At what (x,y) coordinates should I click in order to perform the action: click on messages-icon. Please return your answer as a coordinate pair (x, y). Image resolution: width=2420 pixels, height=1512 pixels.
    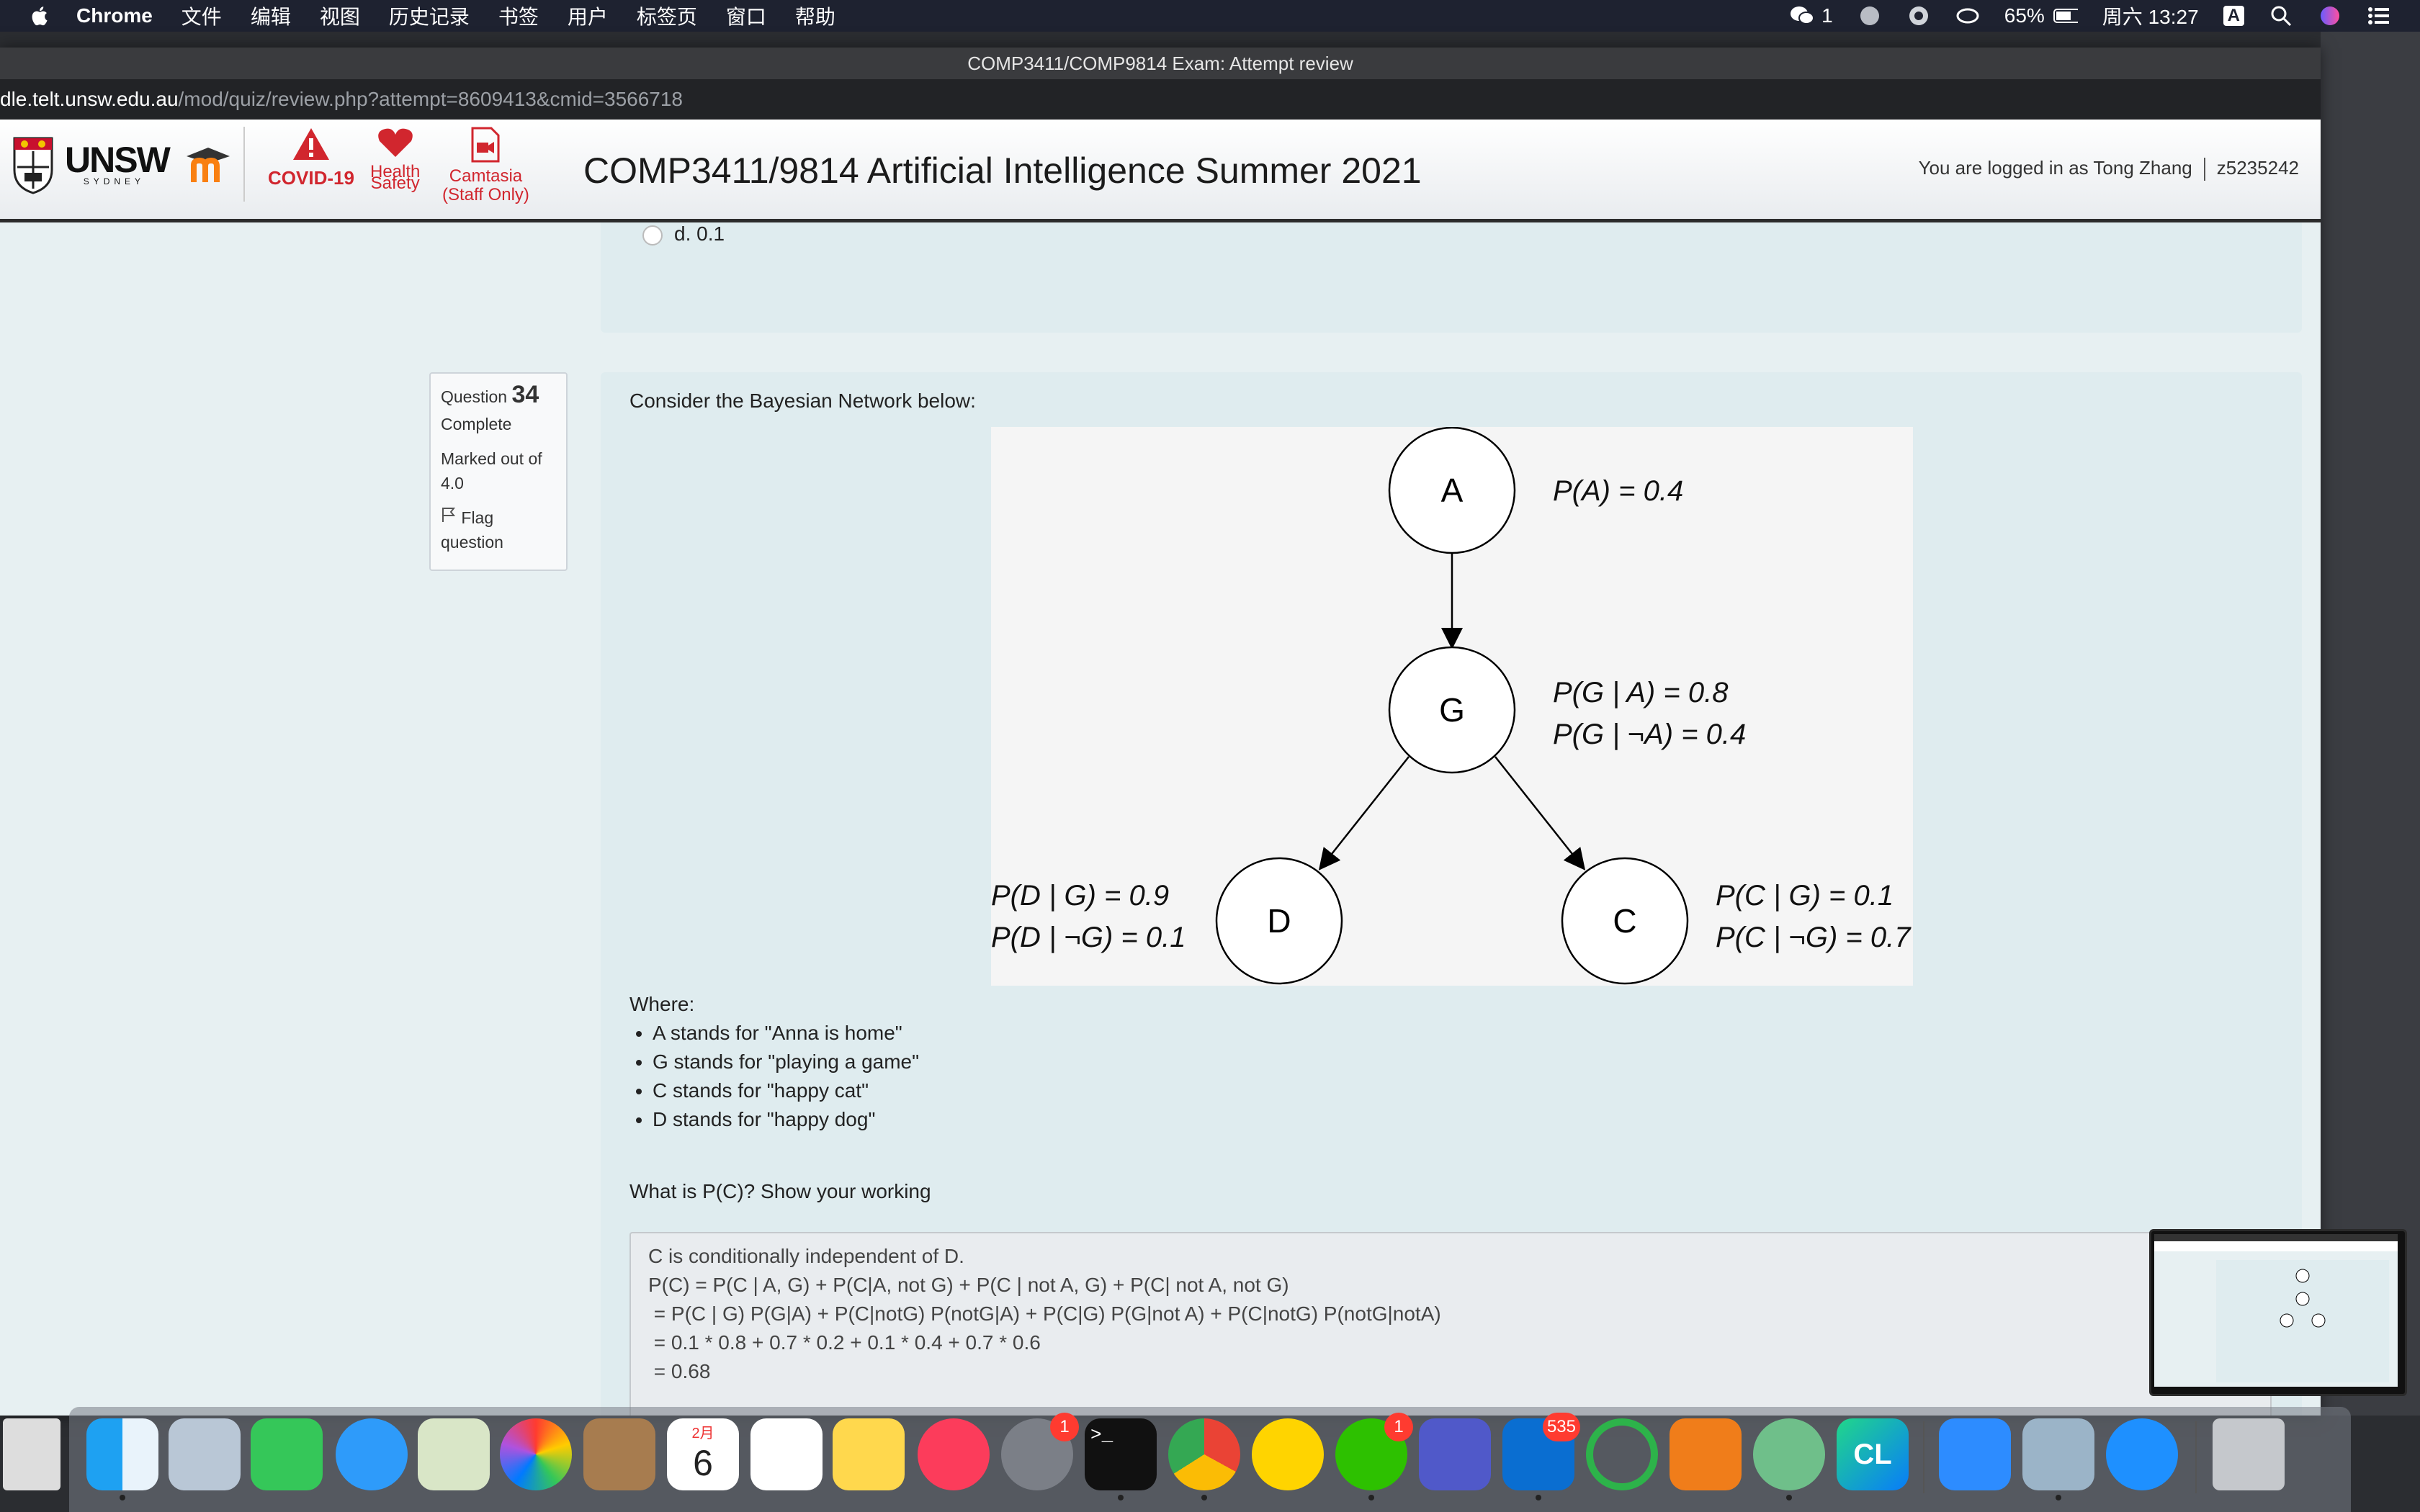
    Looking at the image, I should click on (372, 1454).